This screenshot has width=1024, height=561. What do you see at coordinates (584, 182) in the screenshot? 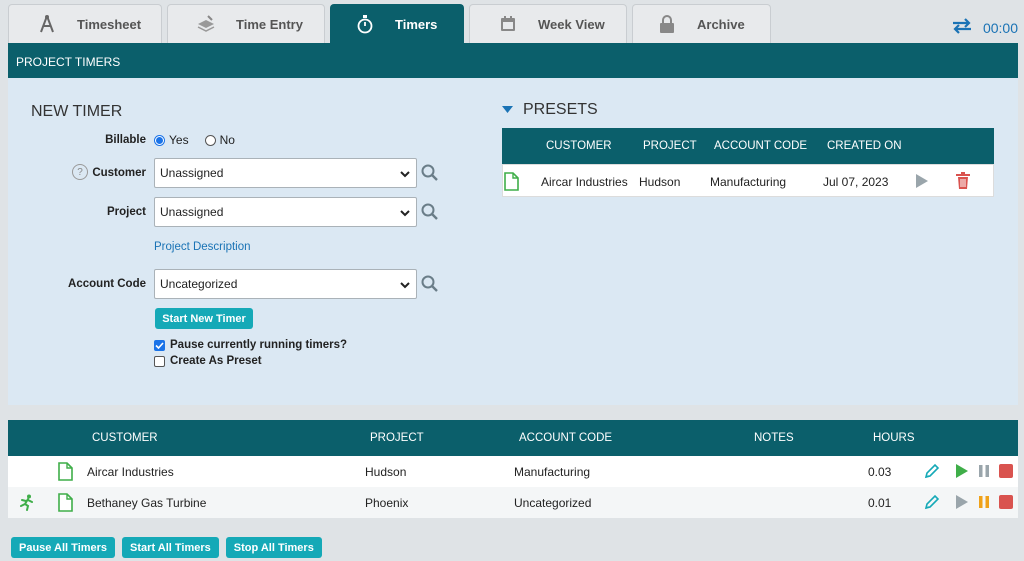
I see `preset-customer: Aircar Industries` at bounding box center [584, 182].